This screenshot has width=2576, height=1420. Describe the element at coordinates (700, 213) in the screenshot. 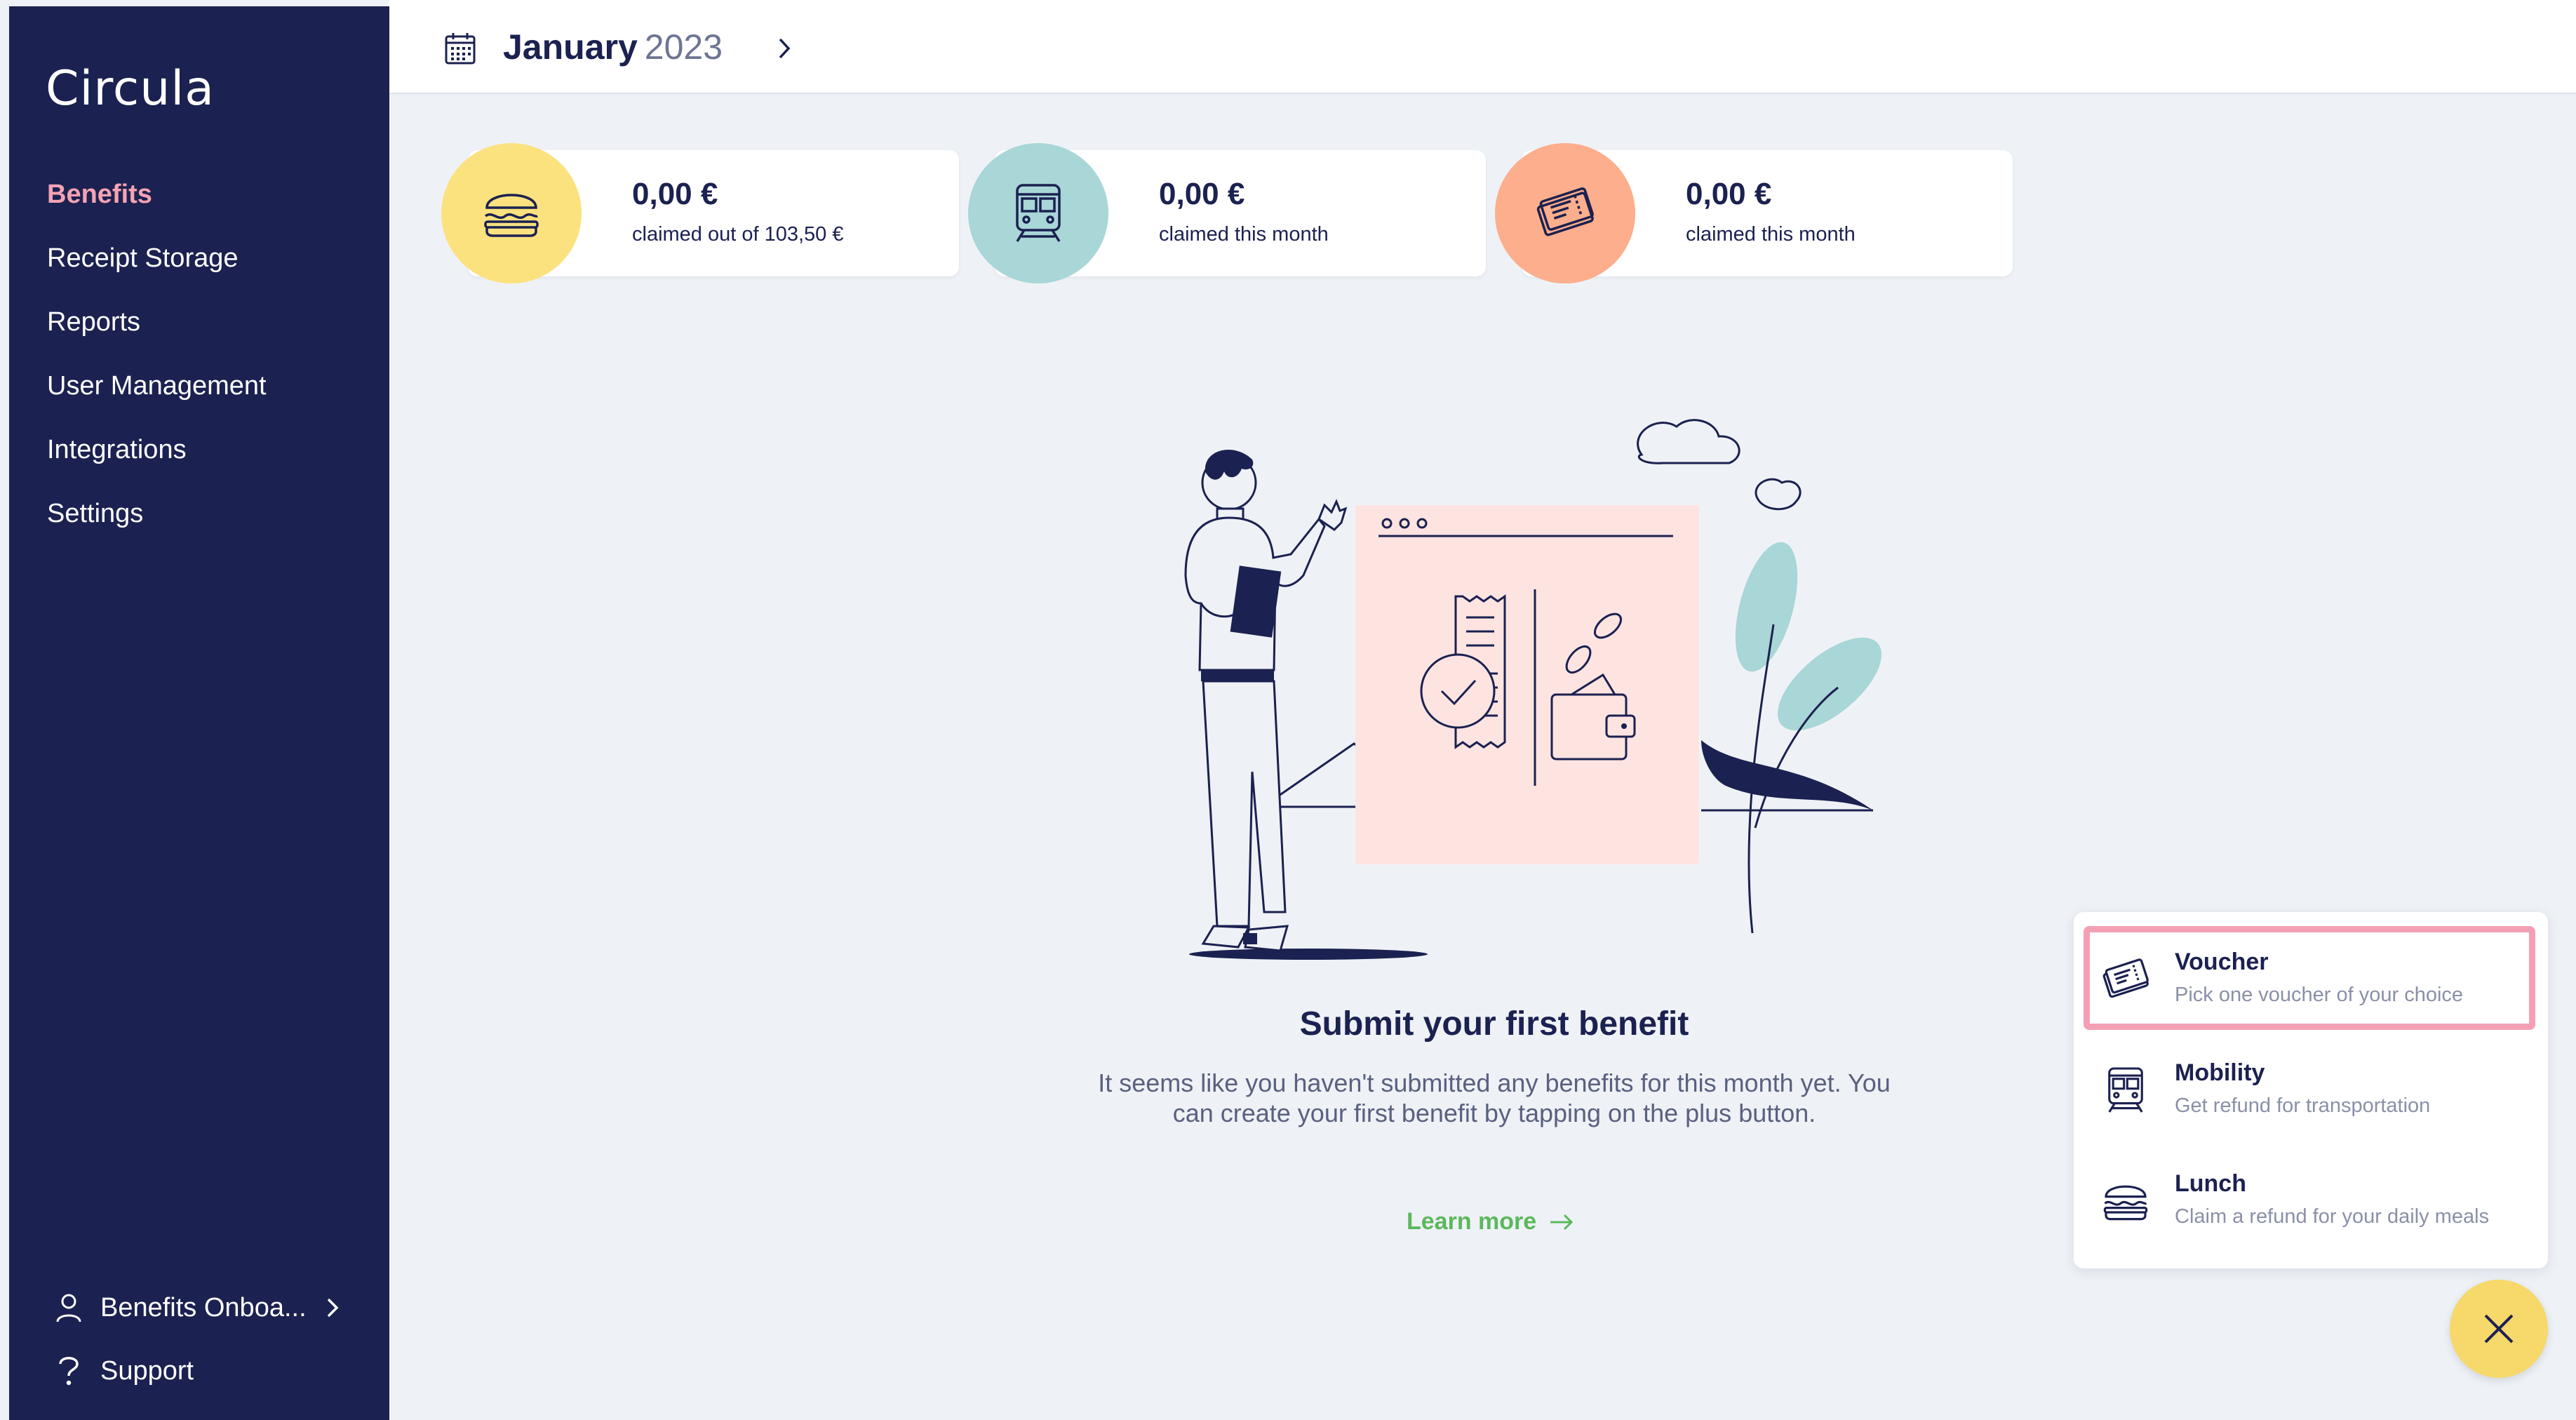

I see `lunch-summary-card: 0,00 € claimed out of 103,50 €` at that location.